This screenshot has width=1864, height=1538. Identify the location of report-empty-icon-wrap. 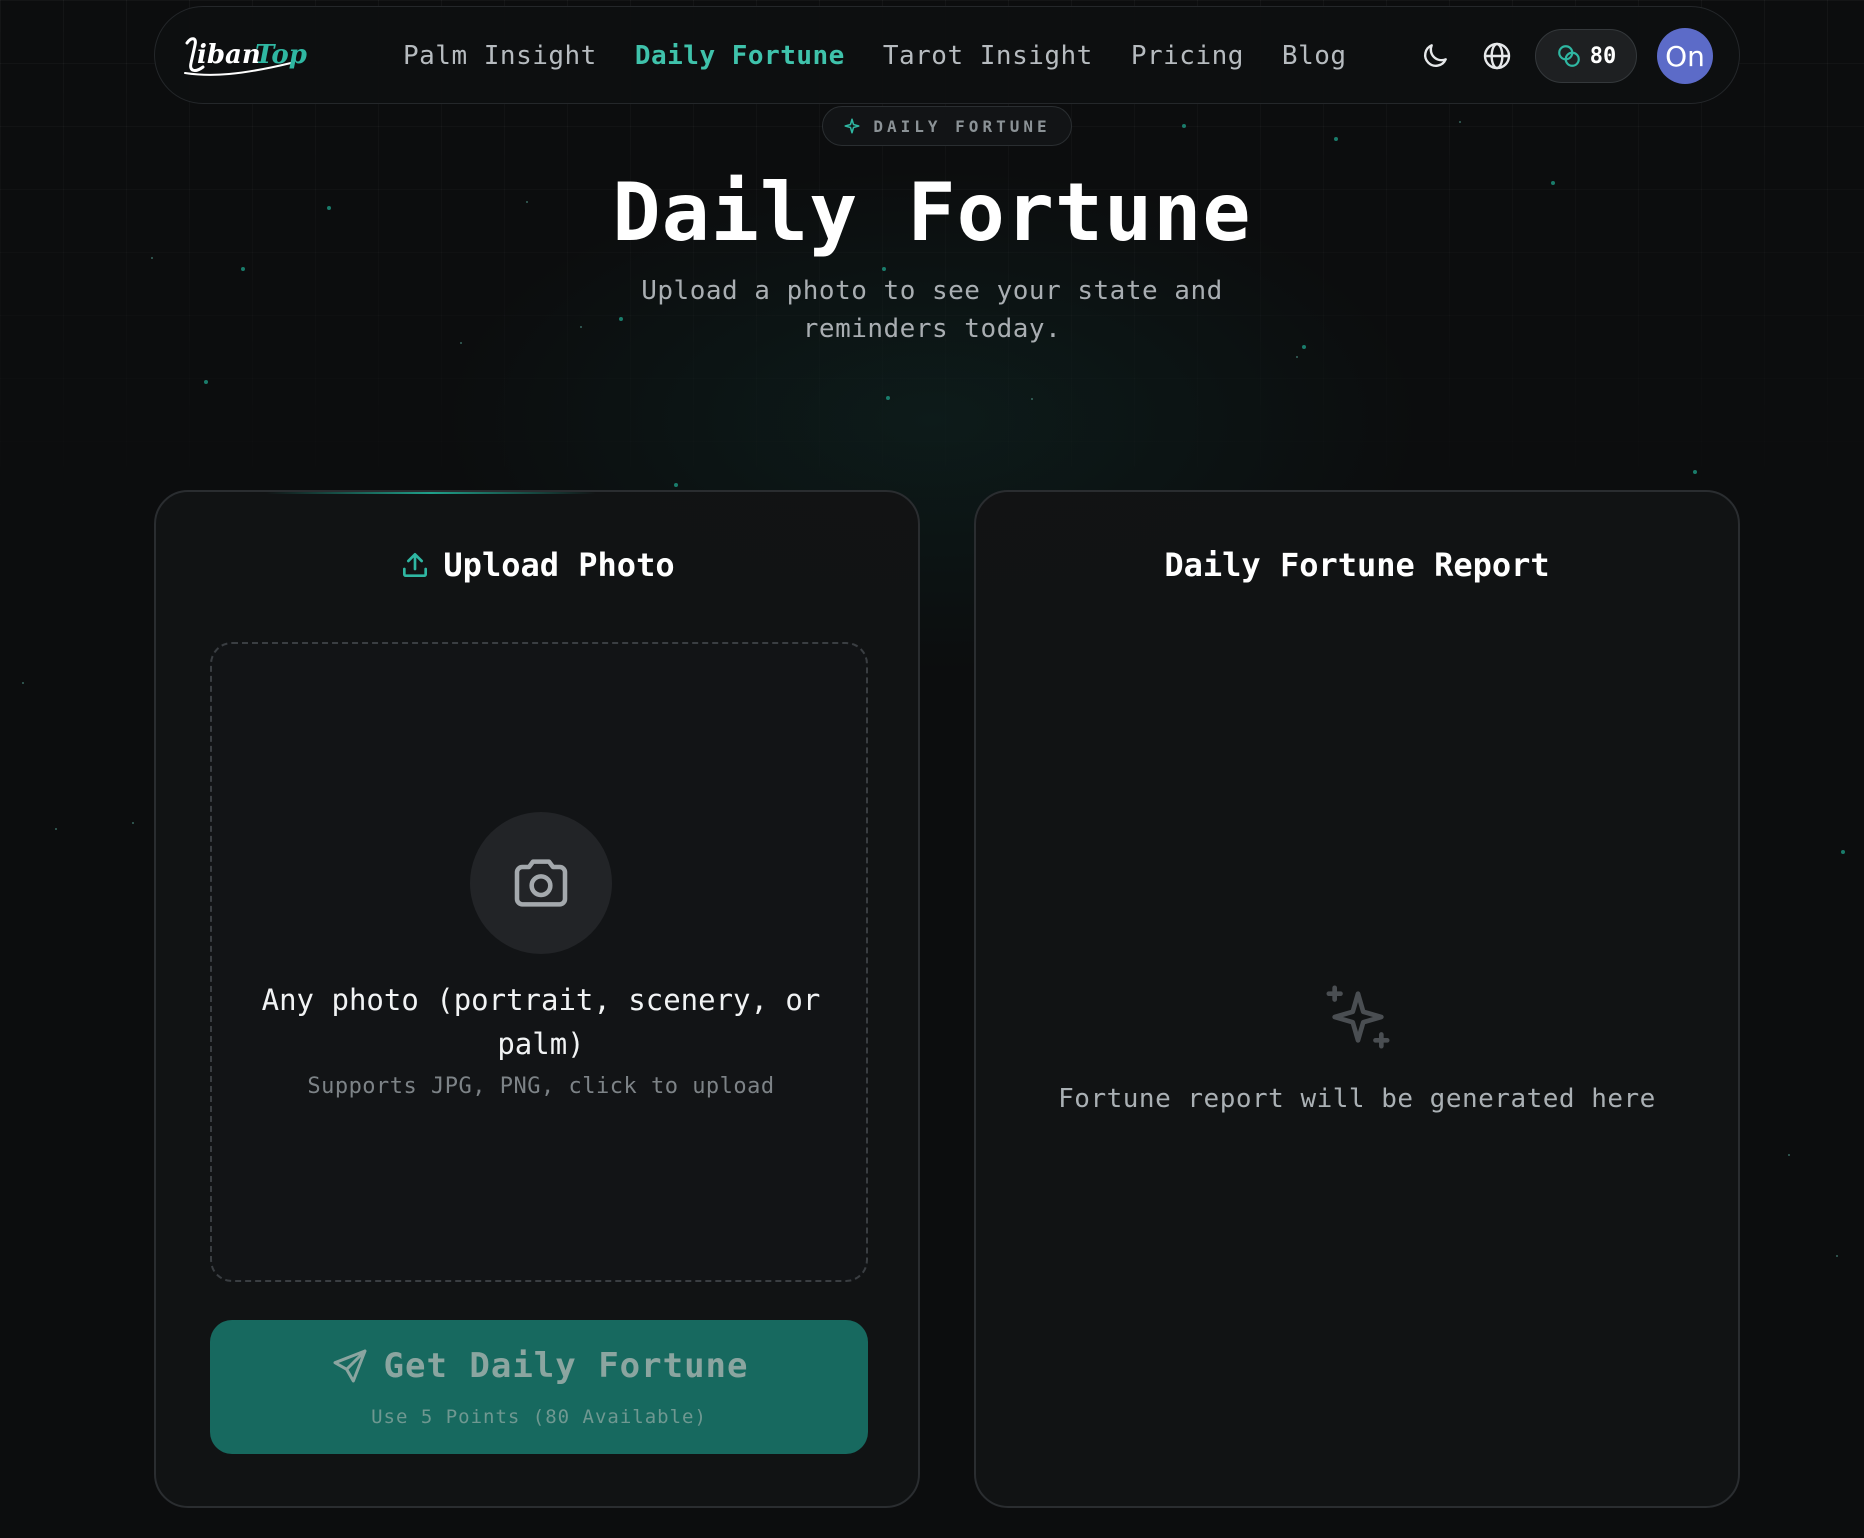
(1358, 1019).